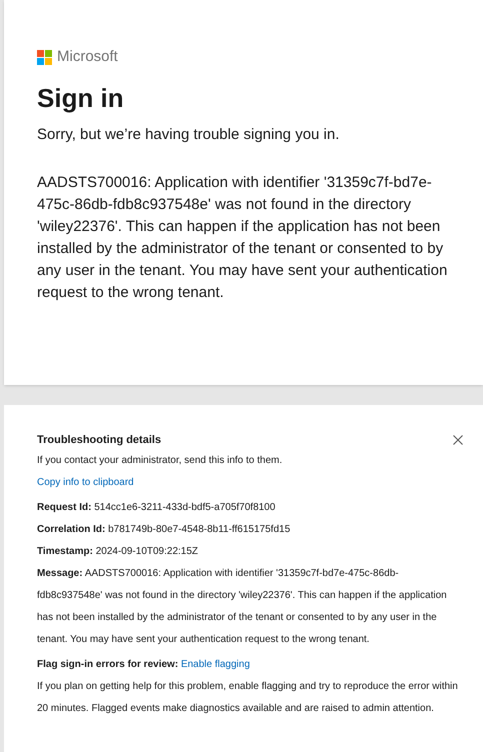 The image size is (483, 752). I want to click on error-message: AADSTS700016: Application with identifier '31359c7f-bd7e-475c-86db-fdb8c937548e' was not found in the directory 'wiley22376'. This can happen if the application has not been installed by the administrator of the tenant or consented to by any user in the tenant. You may have sent your authentication request to the wrong tenant., so click(242, 237).